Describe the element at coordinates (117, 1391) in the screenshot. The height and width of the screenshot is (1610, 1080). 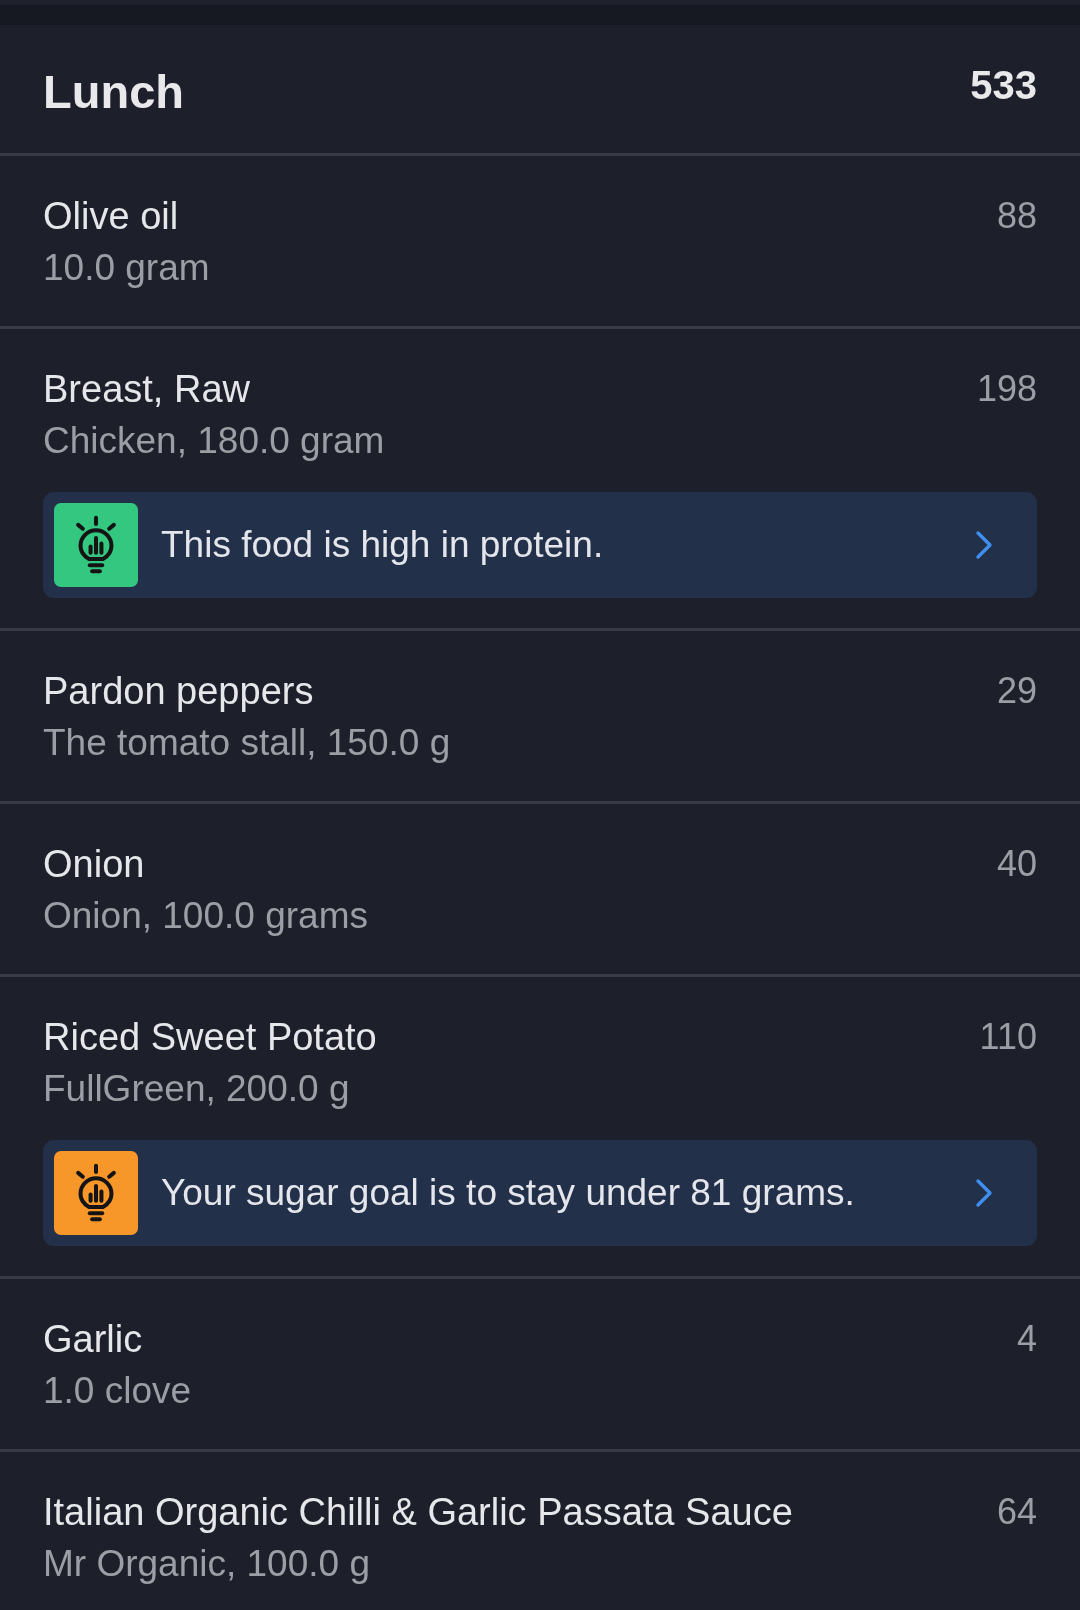
I see `food-detail: 1.0 clove` at that location.